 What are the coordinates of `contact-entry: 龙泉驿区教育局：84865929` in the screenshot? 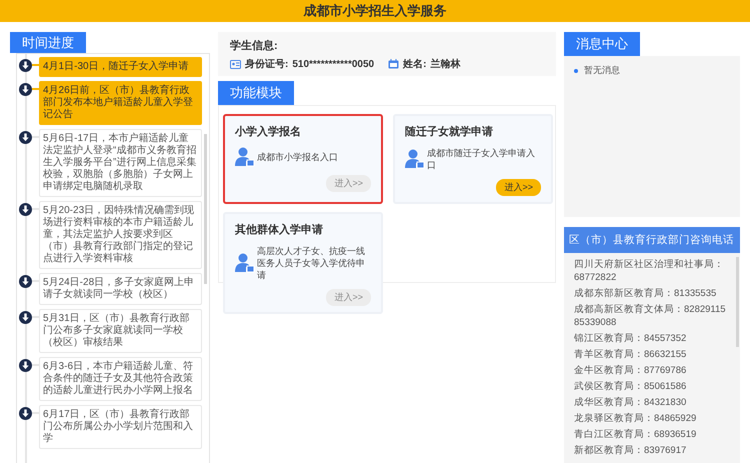 It's located at (636, 418).